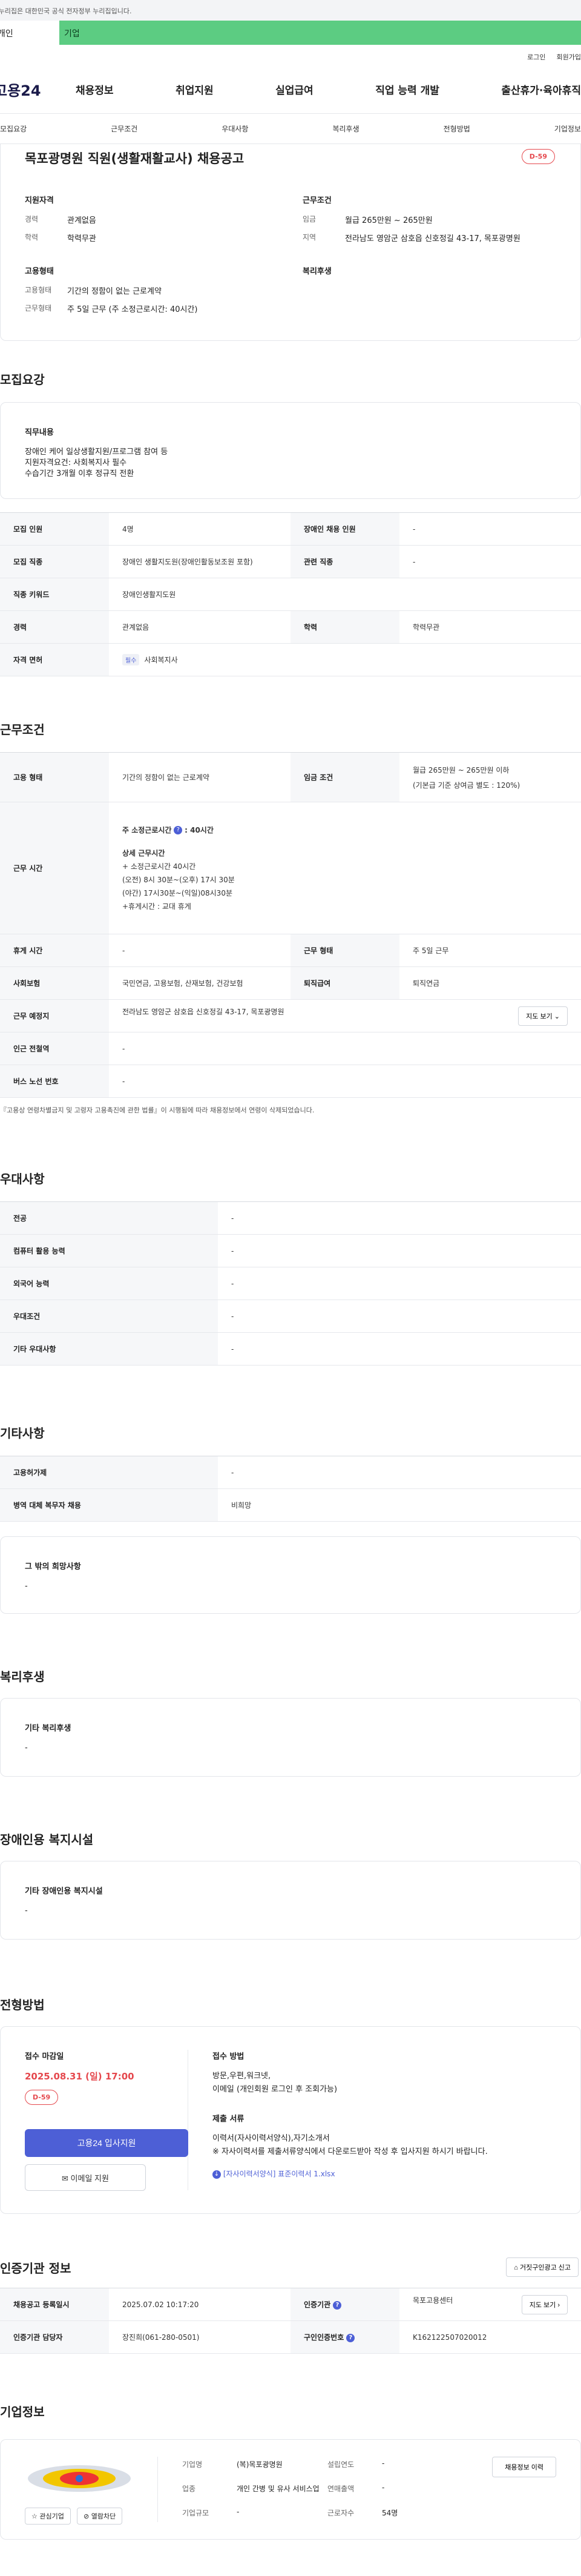  Describe the element at coordinates (320, 33) in the screenshot. I see `tab-company: 기업` at that location.